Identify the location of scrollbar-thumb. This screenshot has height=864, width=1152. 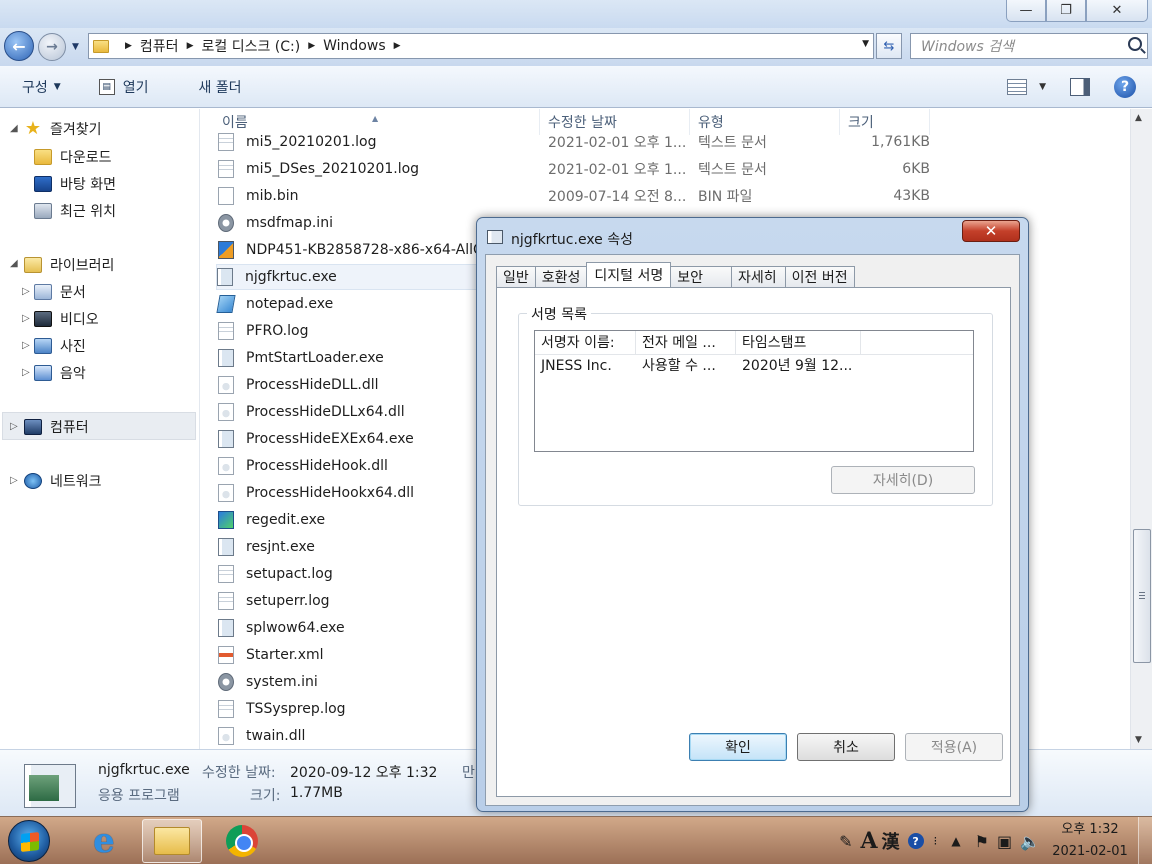
(1142, 596).